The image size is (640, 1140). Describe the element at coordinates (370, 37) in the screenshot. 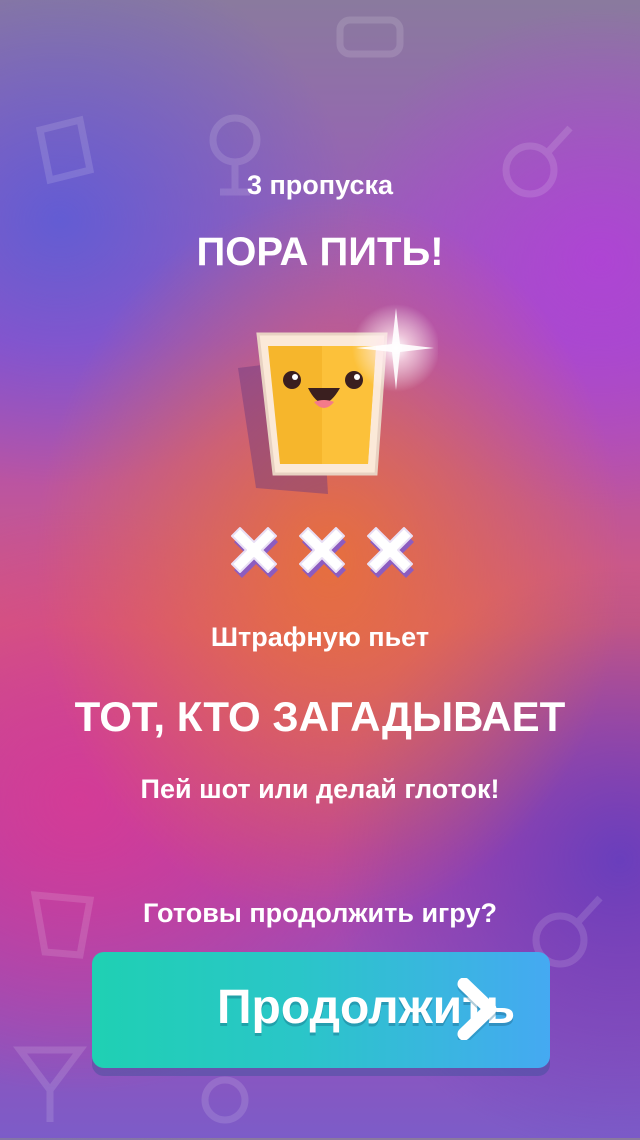

I see `bottle-doodle-icon` at that location.